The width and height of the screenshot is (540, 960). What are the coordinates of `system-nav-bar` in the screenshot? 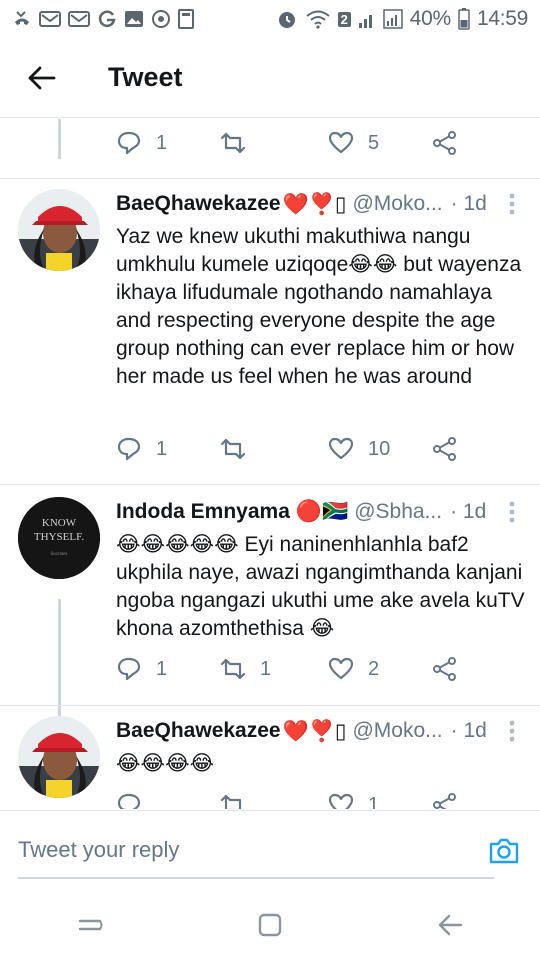 It's located at (270, 925).